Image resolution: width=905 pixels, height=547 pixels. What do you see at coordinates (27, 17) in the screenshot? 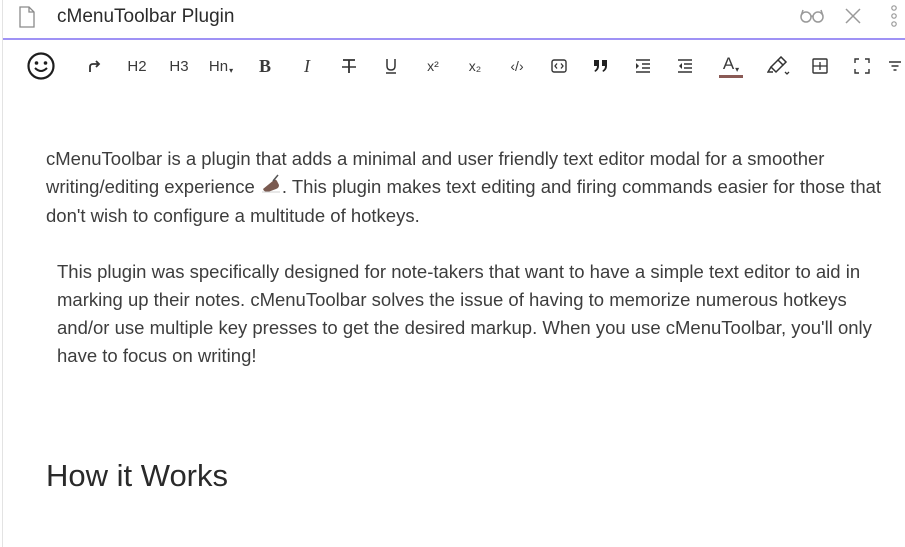
I see `document-icon` at bounding box center [27, 17].